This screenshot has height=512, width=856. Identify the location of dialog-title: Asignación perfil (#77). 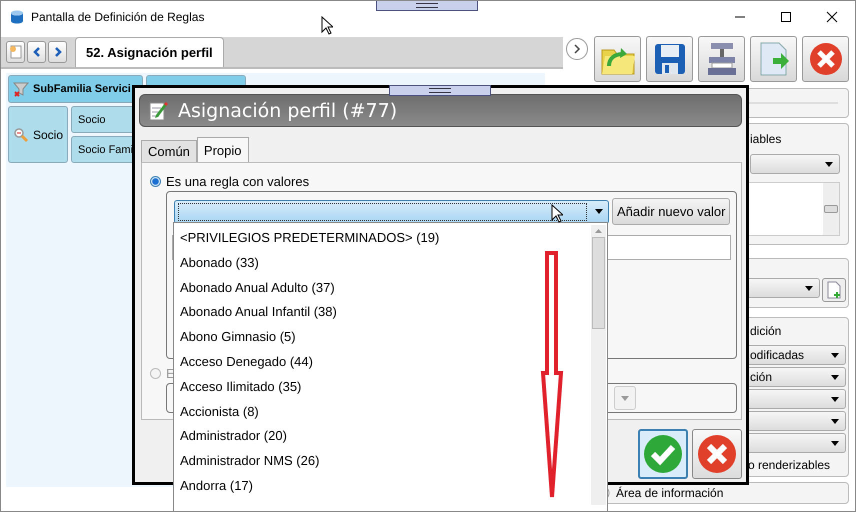
(288, 111).